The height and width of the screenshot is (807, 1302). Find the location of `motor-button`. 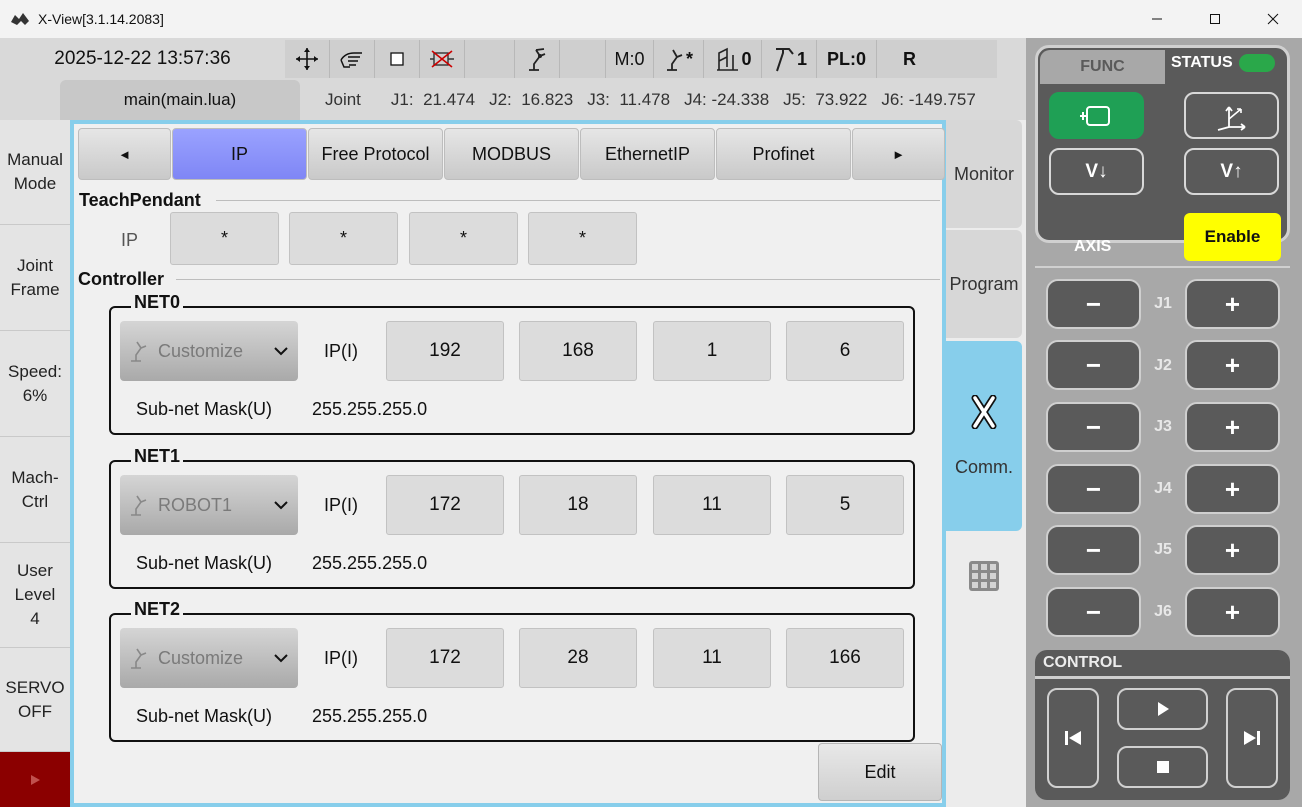

motor-button is located at coordinates (442, 59).